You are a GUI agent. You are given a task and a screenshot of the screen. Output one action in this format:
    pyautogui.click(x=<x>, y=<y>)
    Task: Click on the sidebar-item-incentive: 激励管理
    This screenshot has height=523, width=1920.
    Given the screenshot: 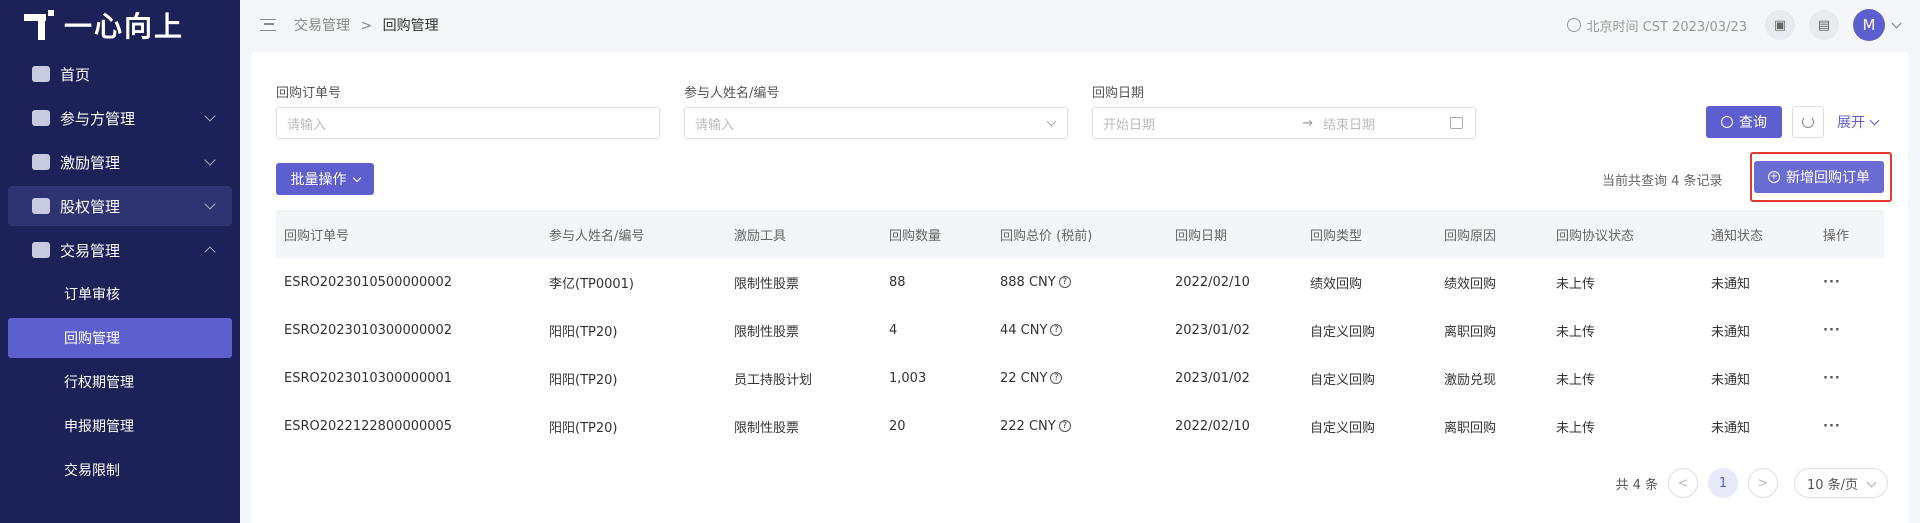 What is the action you would take?
    pyautogui.click(x=120, y=162)
    